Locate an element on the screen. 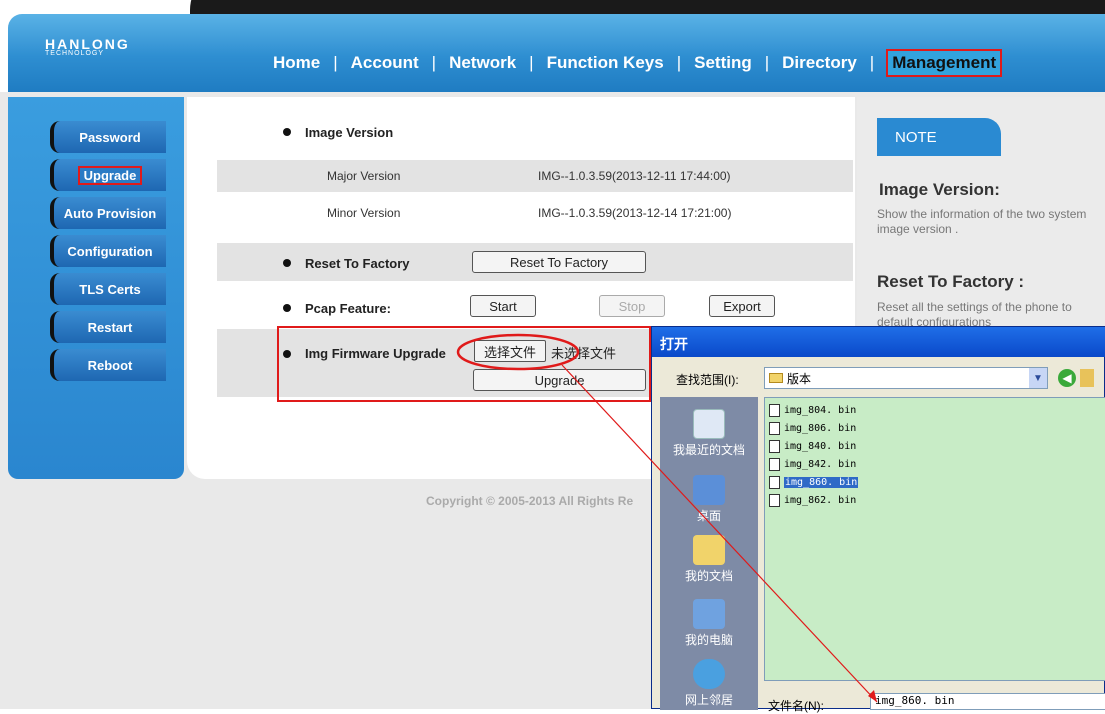  sidebar-item-label: Password is located at coordinates (110, 137).